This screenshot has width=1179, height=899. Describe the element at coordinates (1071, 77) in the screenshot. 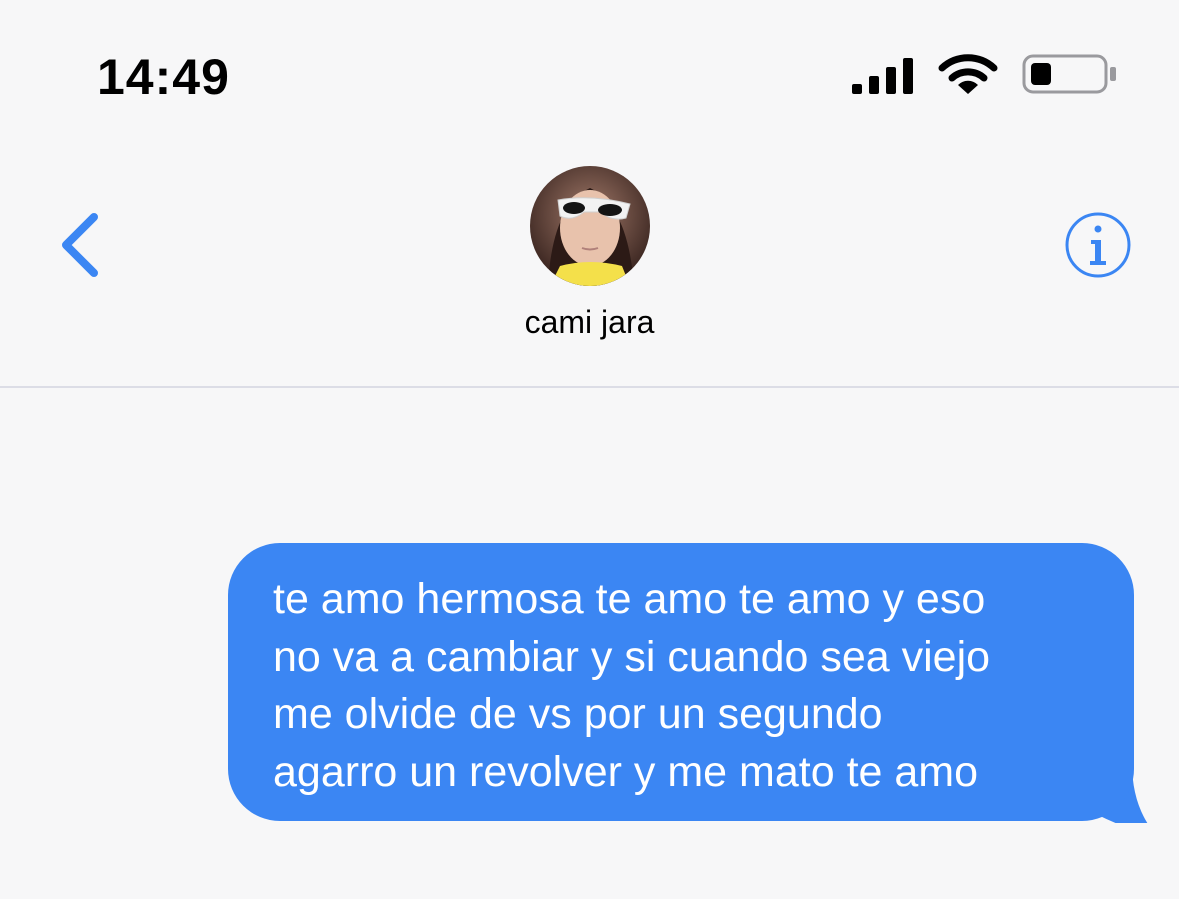

I see `battery-icon` at that location.